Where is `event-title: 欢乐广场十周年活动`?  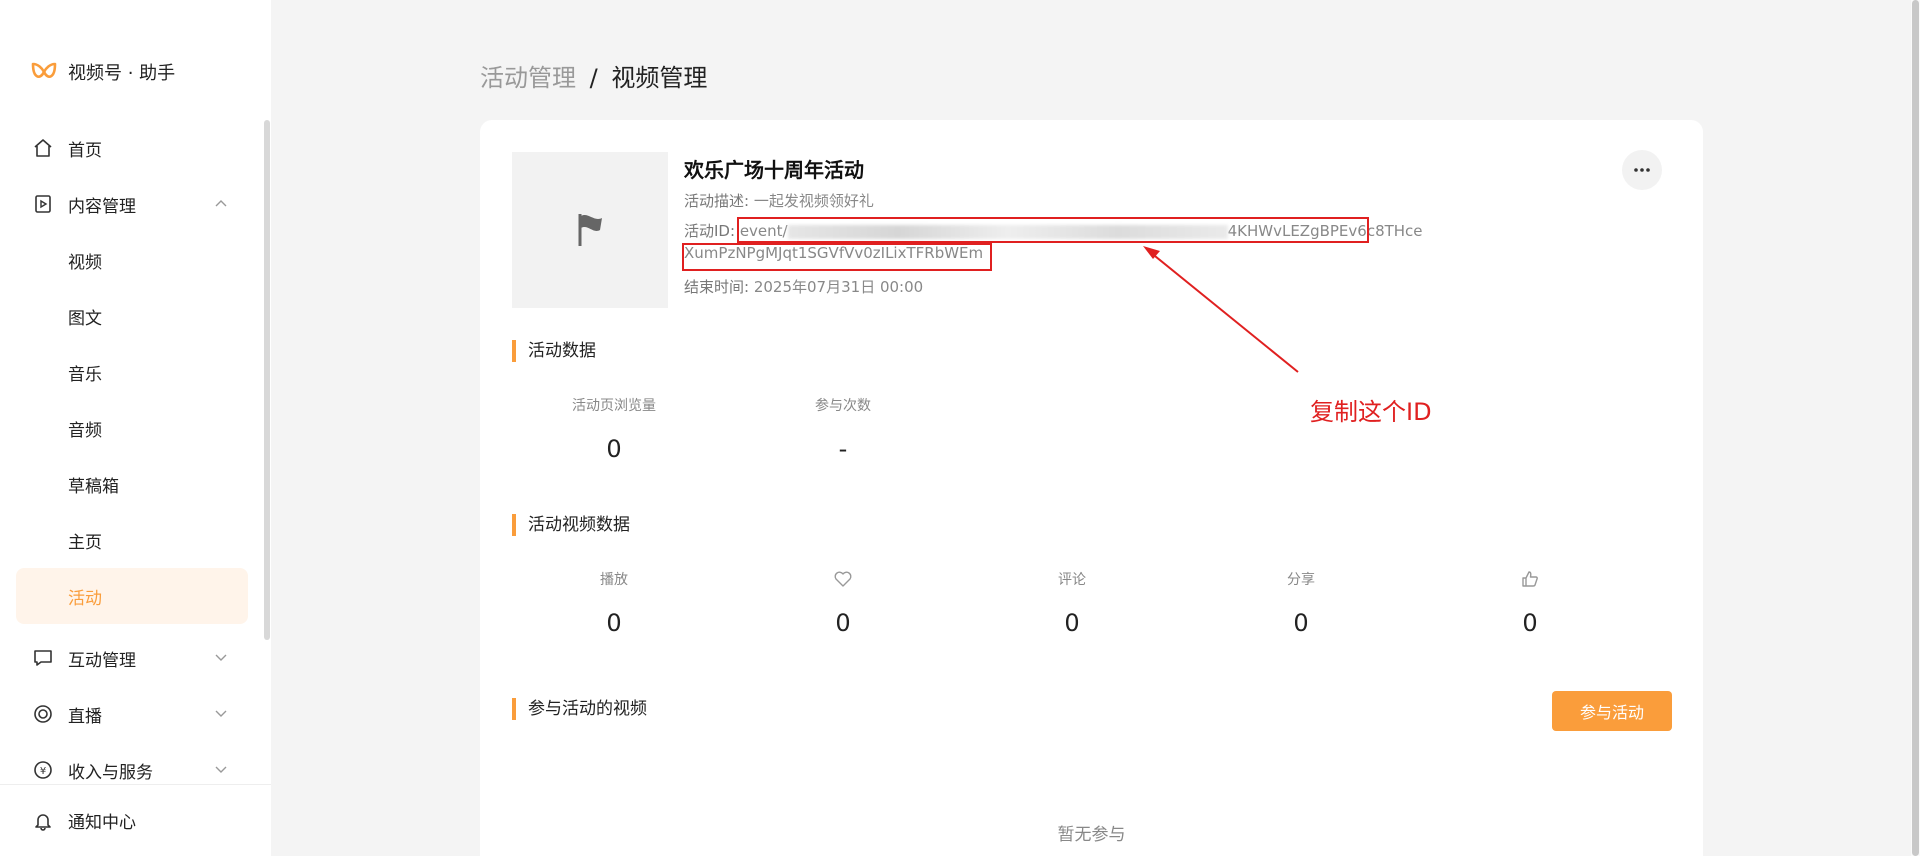 event-title: 欢乐广场十周年活动 is located at coordinates (774, 170).